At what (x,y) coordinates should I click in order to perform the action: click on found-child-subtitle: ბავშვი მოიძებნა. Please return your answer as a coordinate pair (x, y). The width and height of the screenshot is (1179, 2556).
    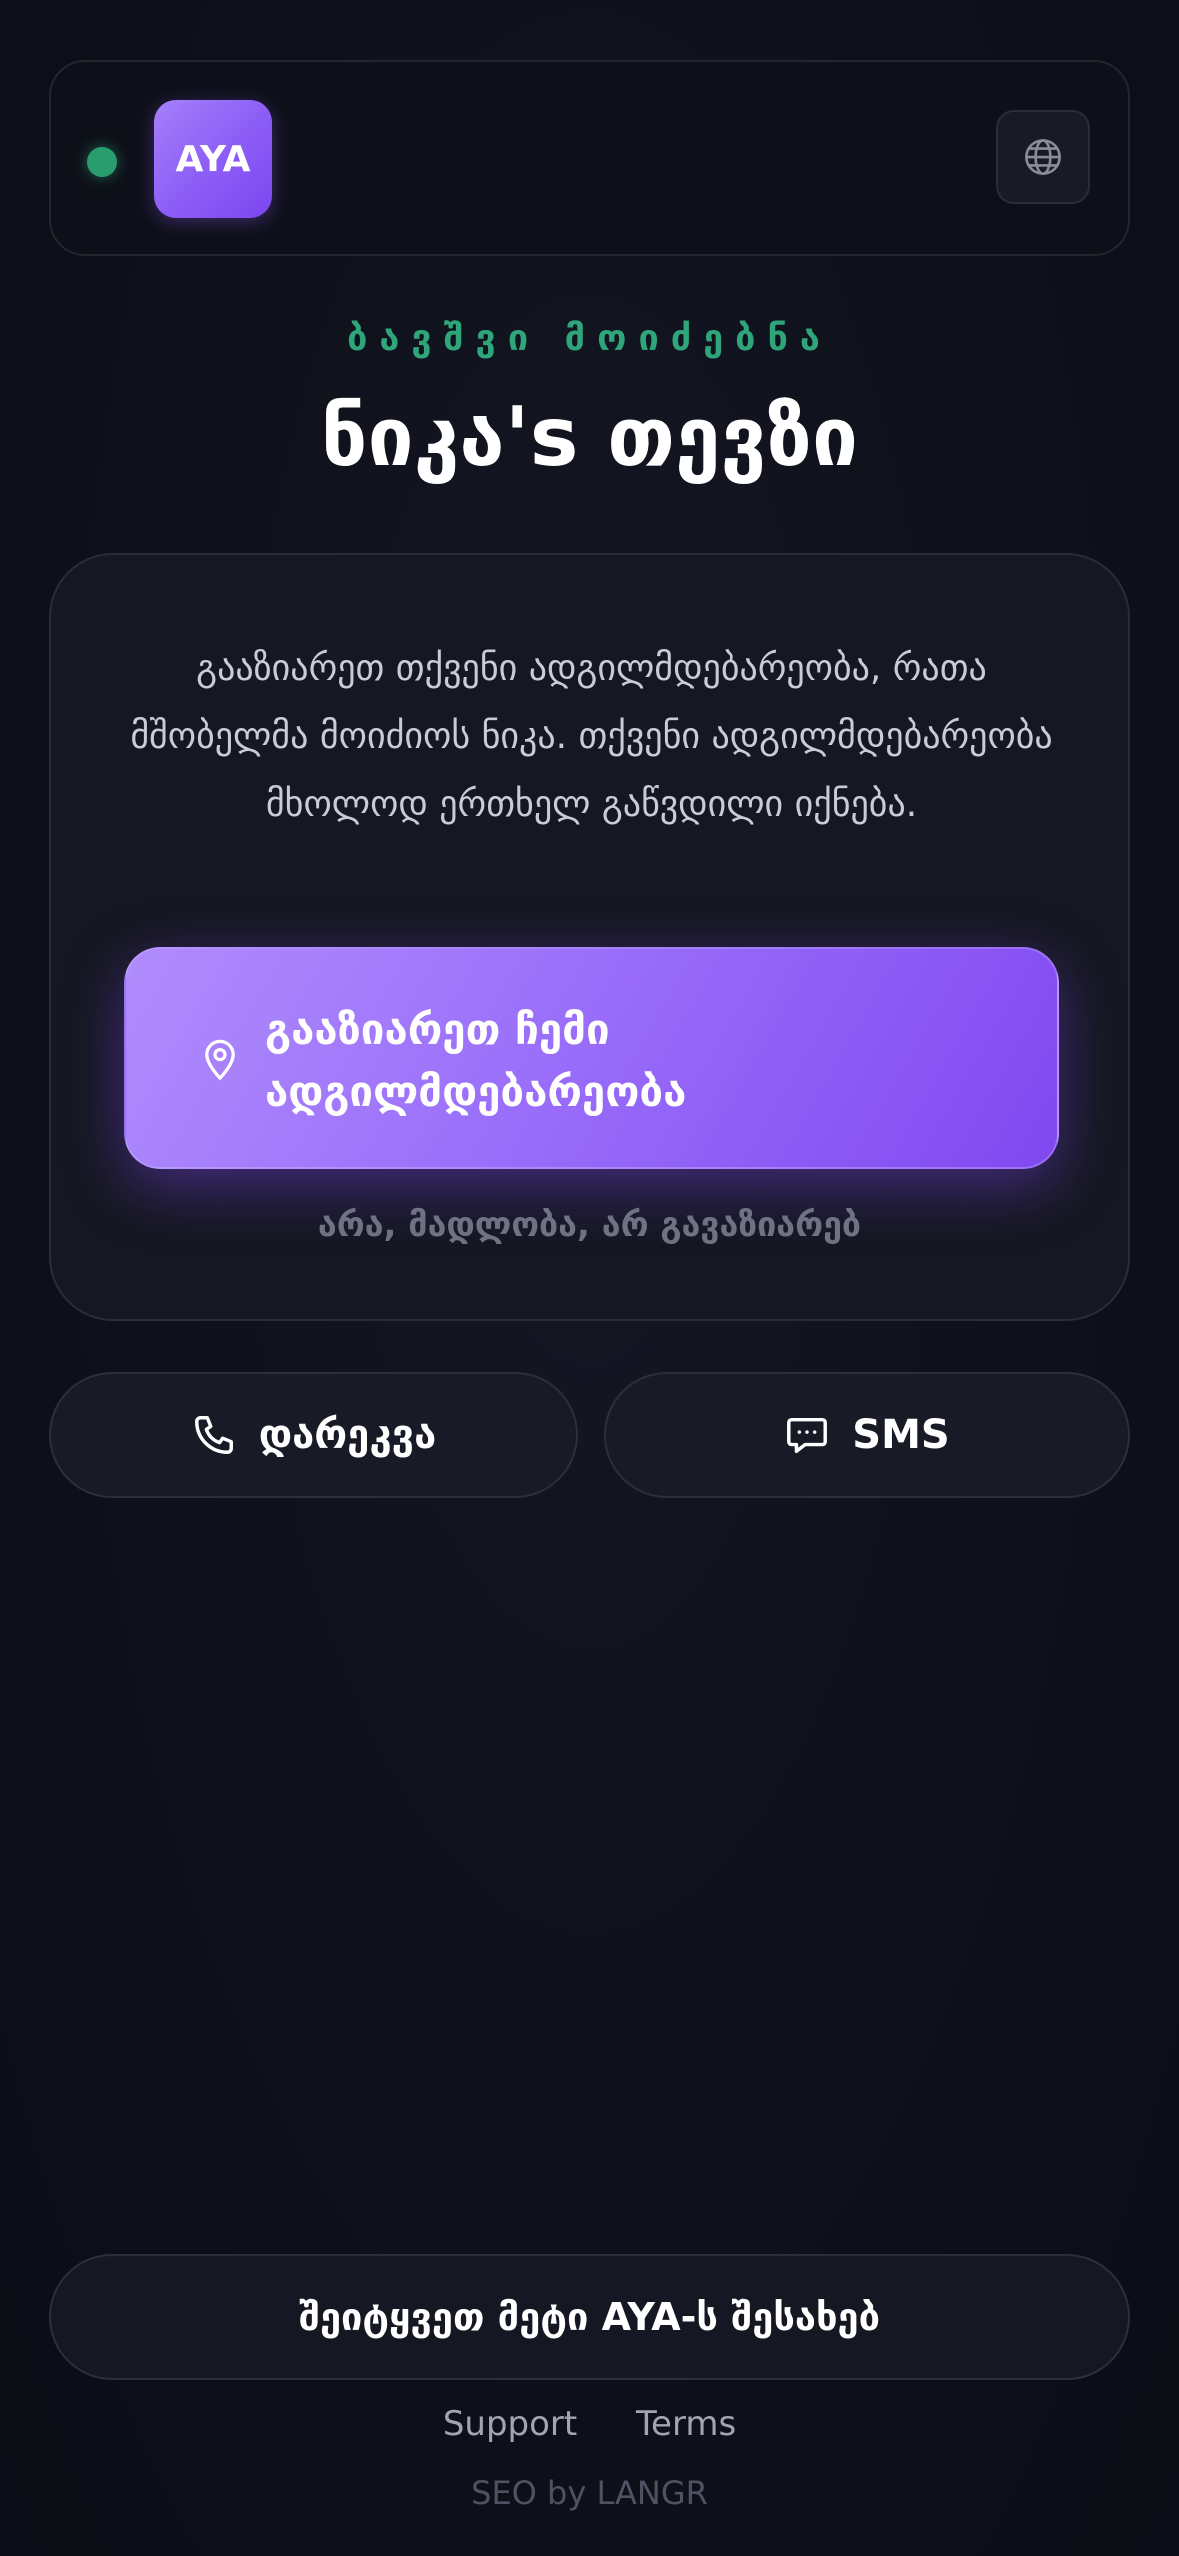
    Looking at the image, I should click on (589, 338).